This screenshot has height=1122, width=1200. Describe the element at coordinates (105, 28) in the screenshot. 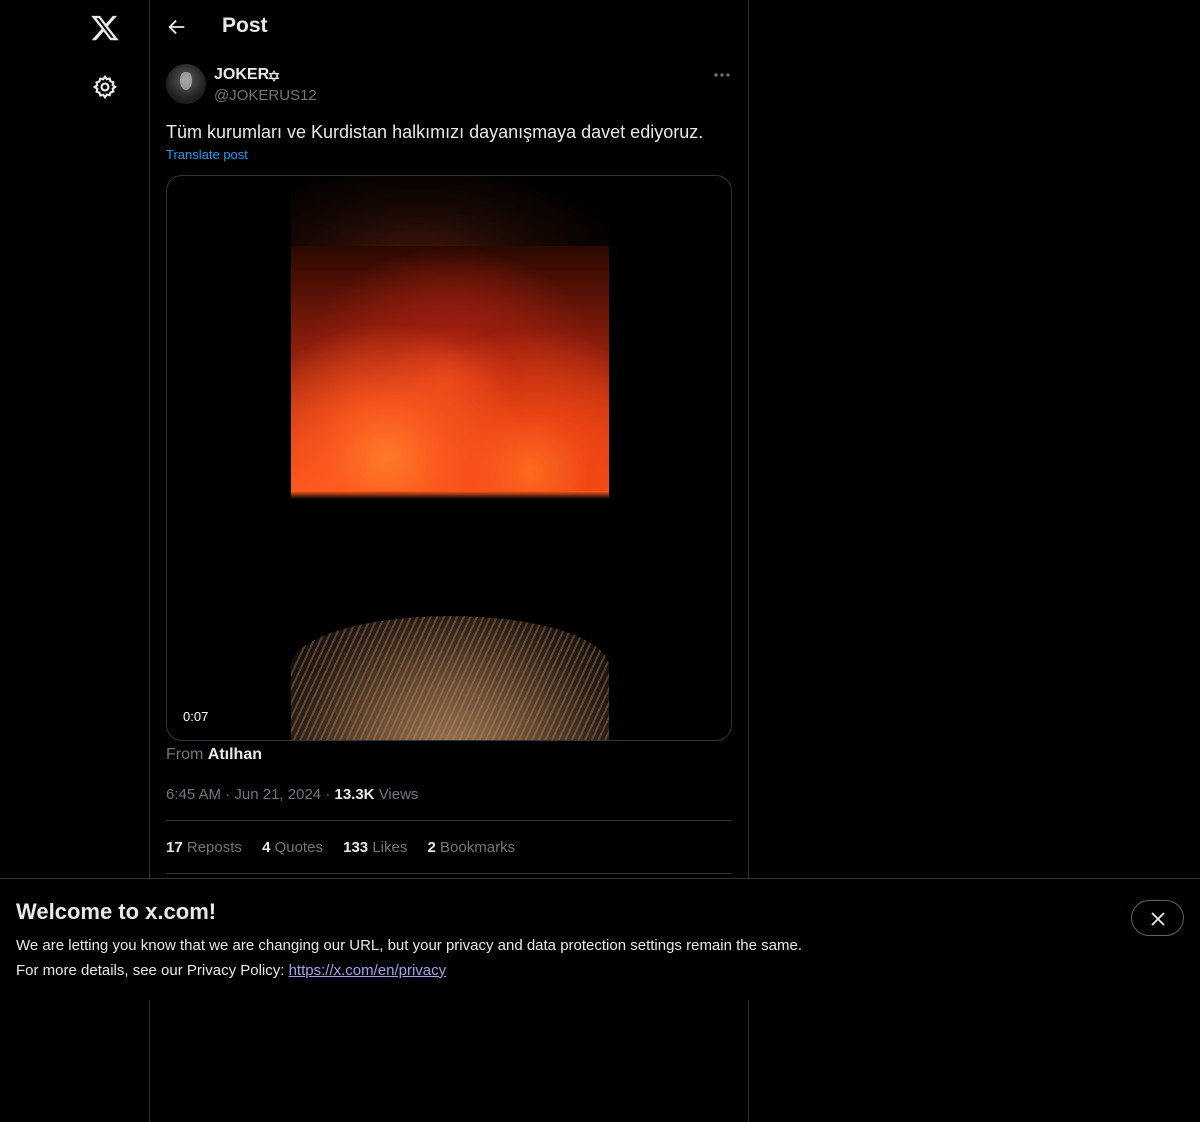

I see `x-logo-icon` at that location.